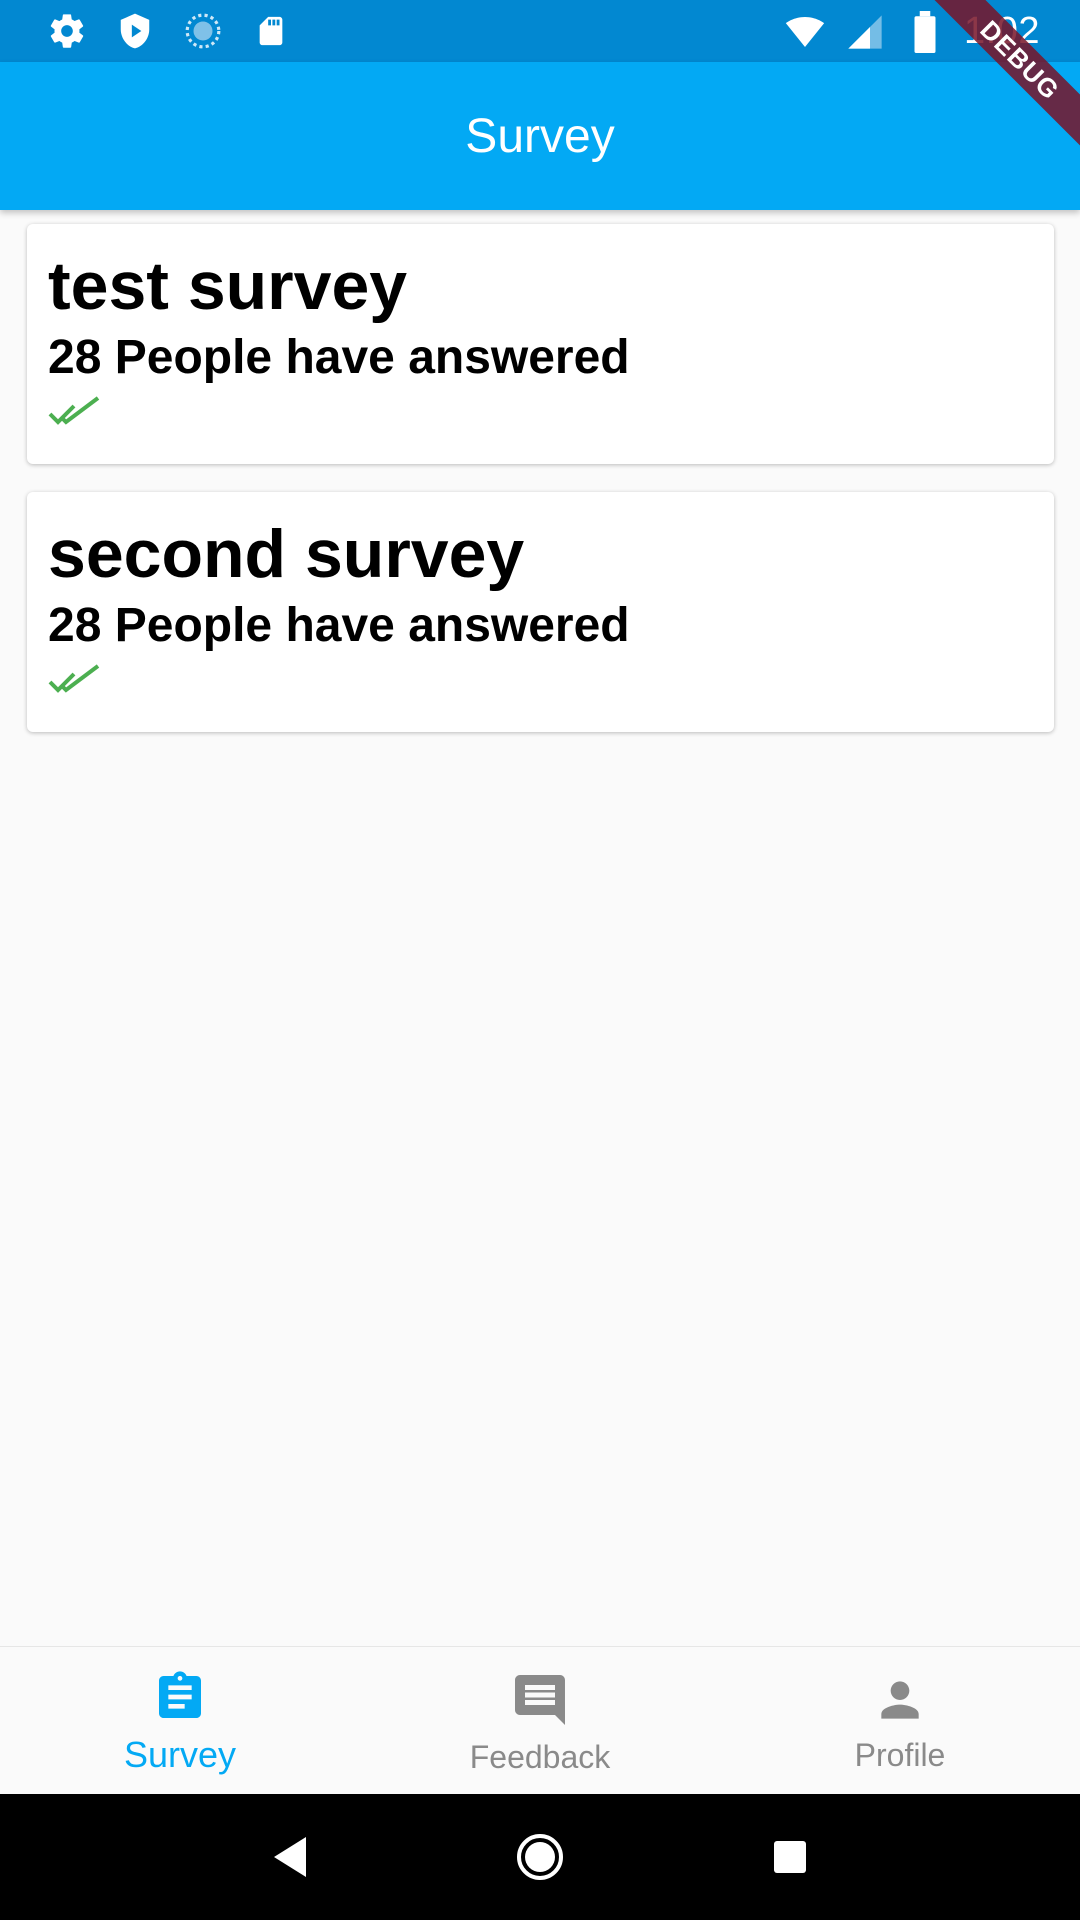  Describe the element at coordinates (180, 1699) in the screenshot. I see `assignment-icon` at that location.